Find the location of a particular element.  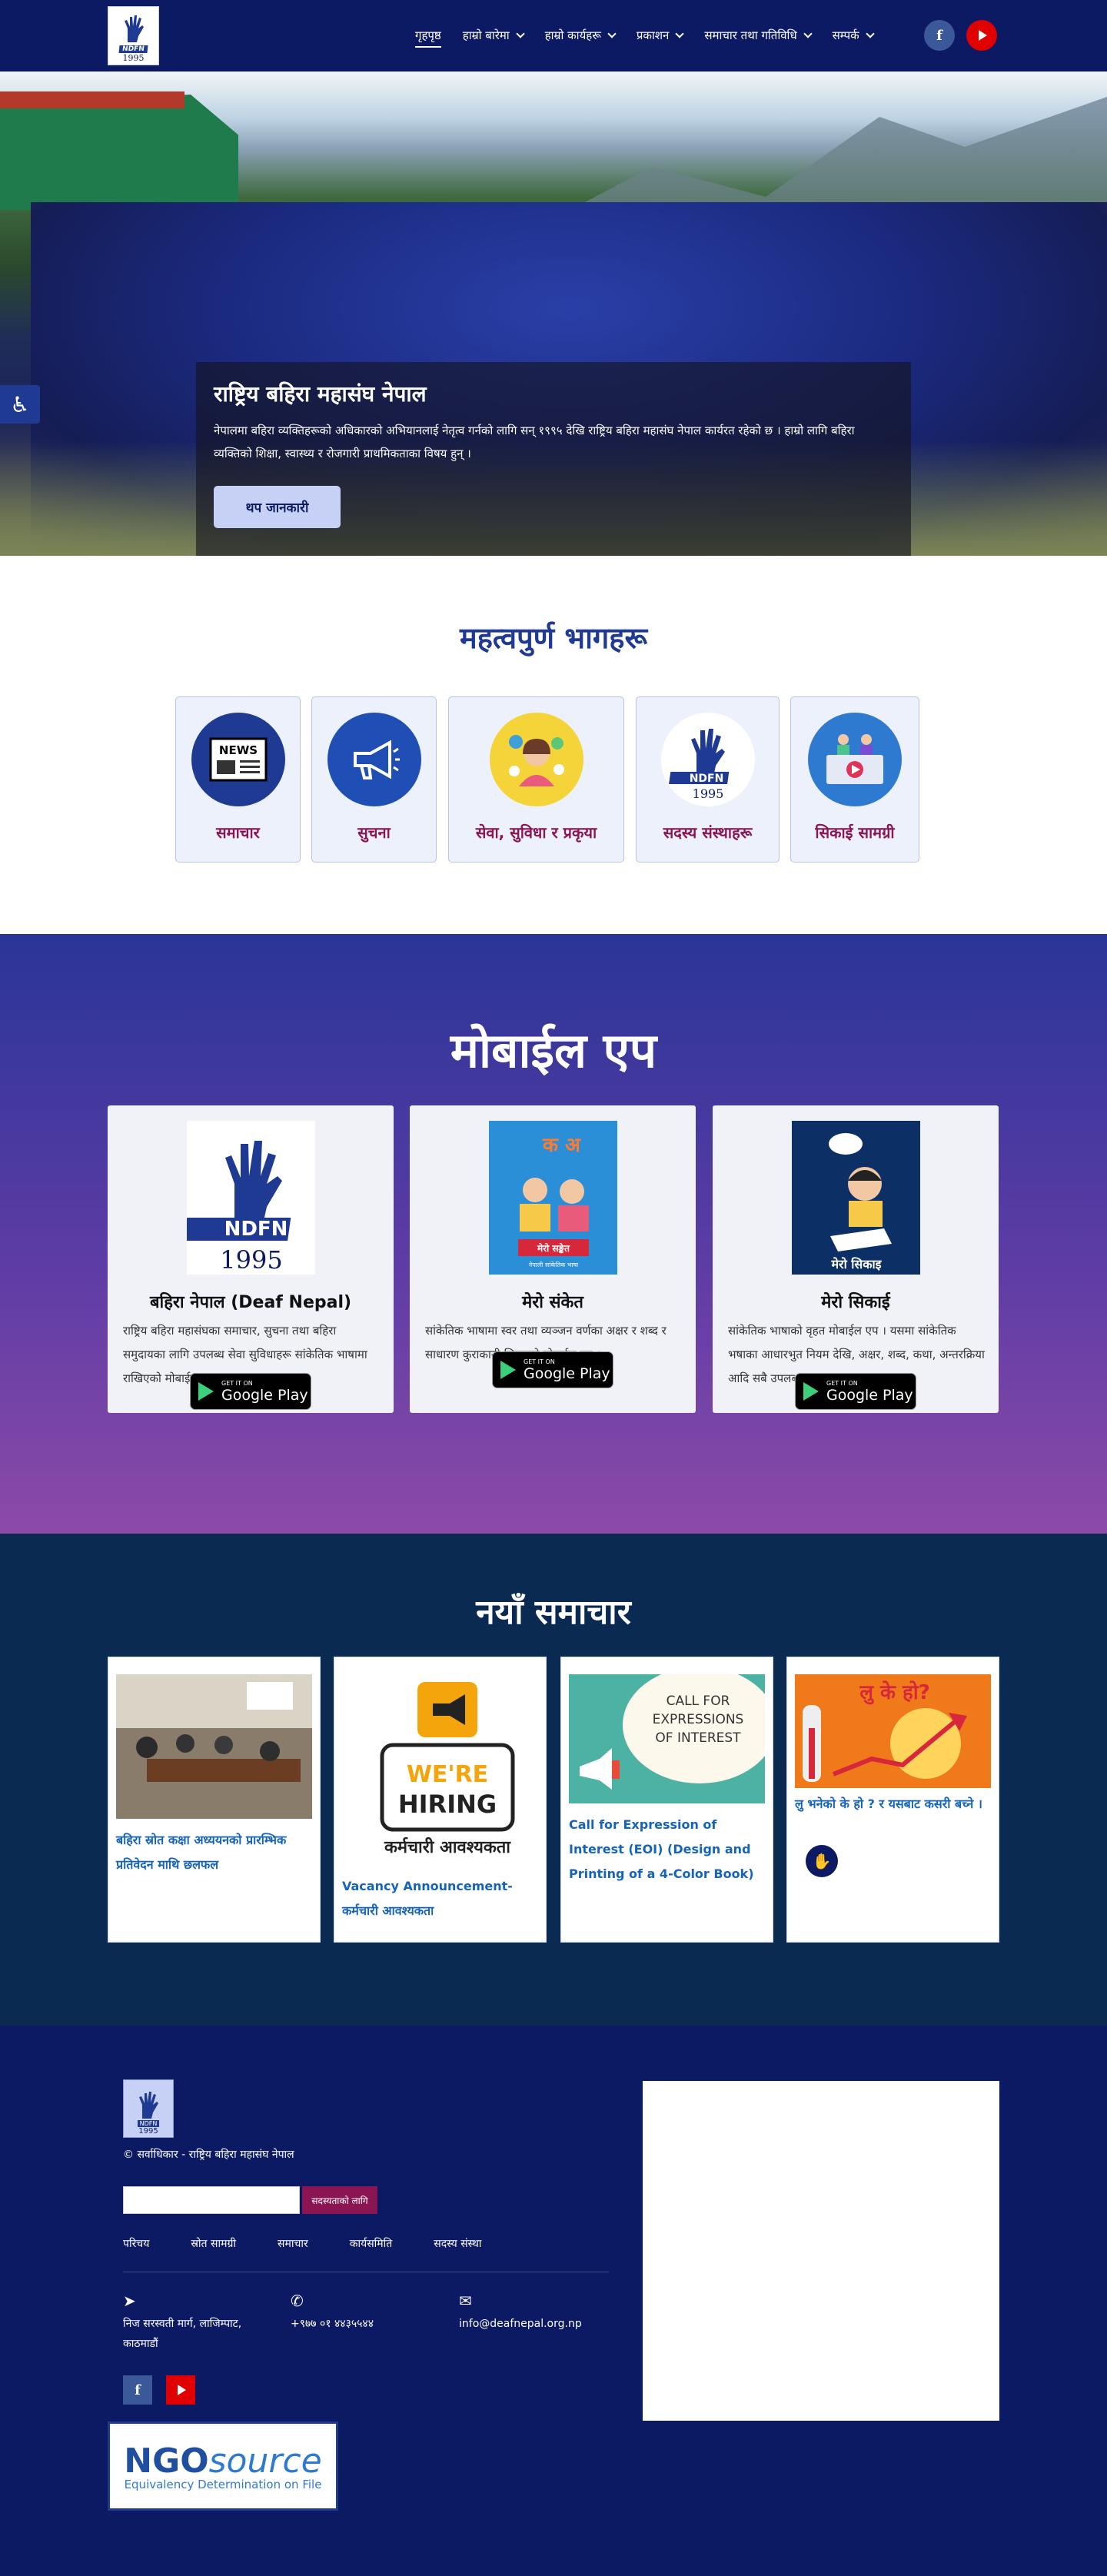

footer-logo: NDFN 1995 is located at coordinates (148, 2108).